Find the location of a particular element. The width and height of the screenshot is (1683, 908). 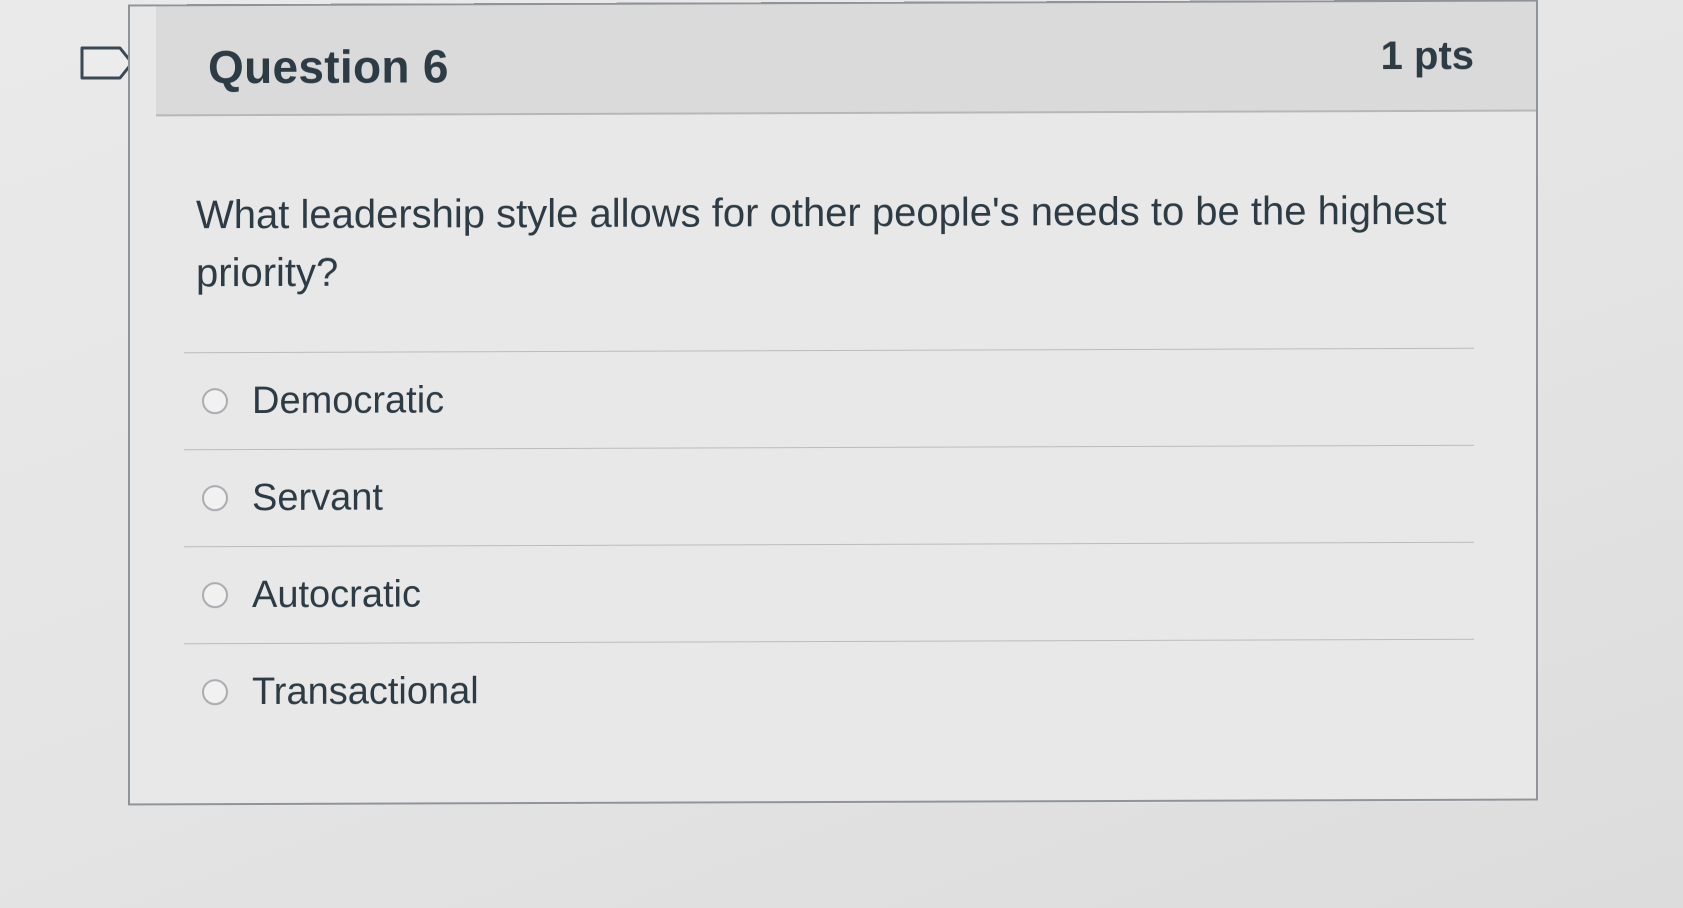

answer-label: Autocratic is located at coordinates (336, 594).